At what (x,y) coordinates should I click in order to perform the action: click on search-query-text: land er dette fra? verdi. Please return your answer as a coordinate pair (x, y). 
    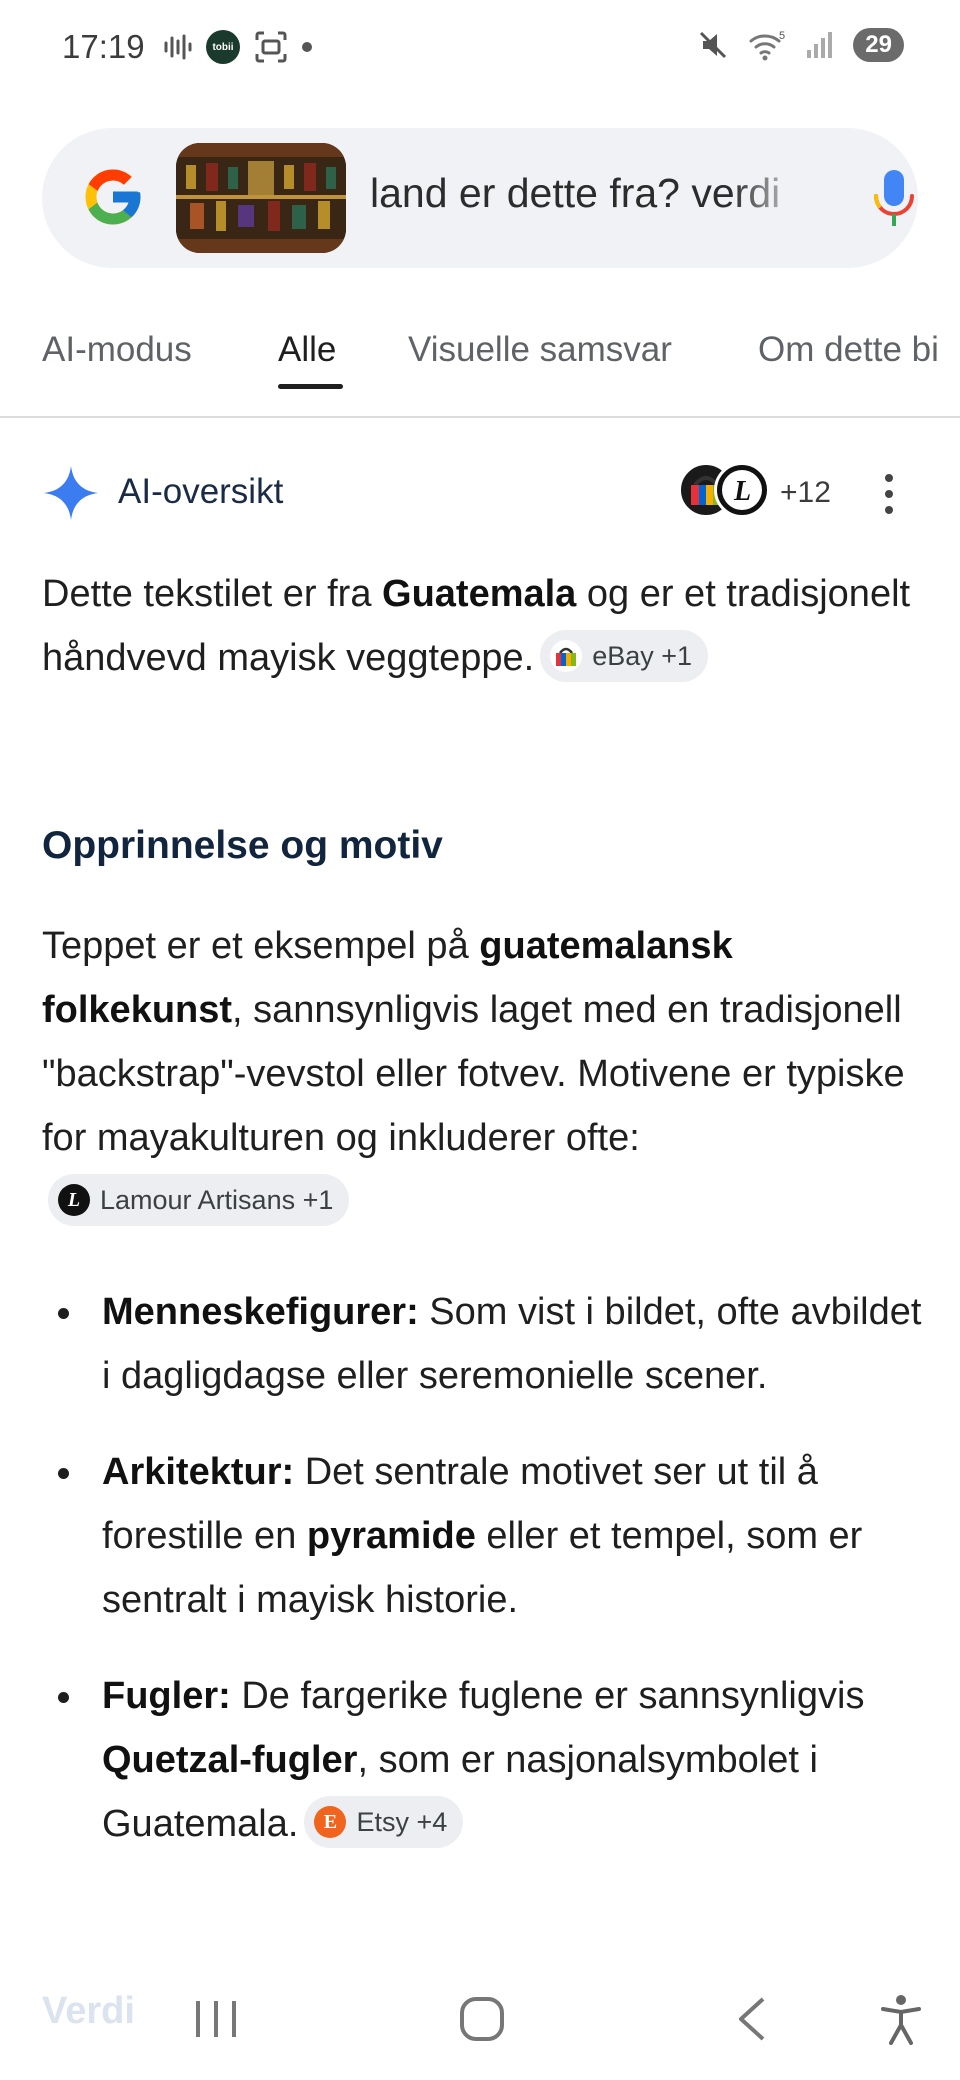
    Looking at the image, I should click on (590, 193).